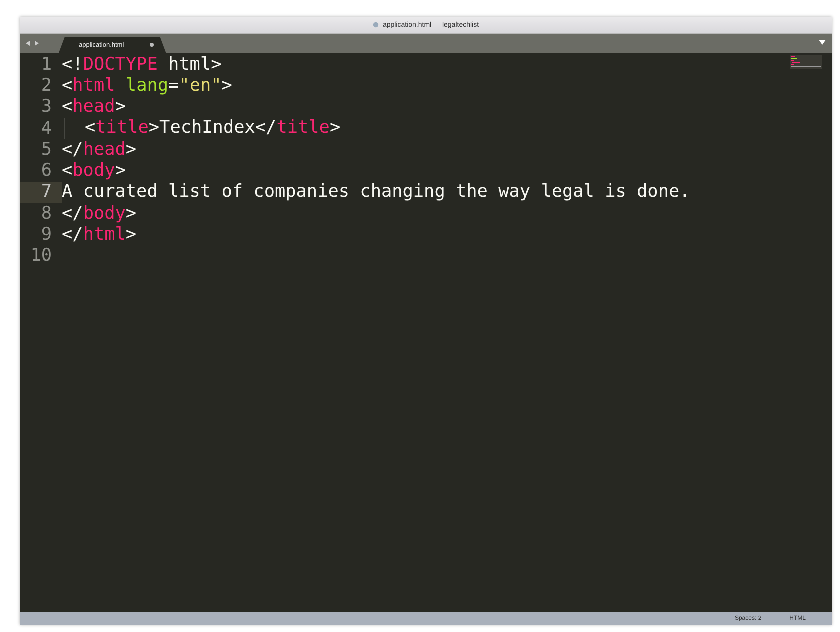 The width and height of the screenshot is (840, 632). What do you see at coordinates (46, 213) in the screenshot?
I see `line-number: 8` at bounding box center [46, 213].